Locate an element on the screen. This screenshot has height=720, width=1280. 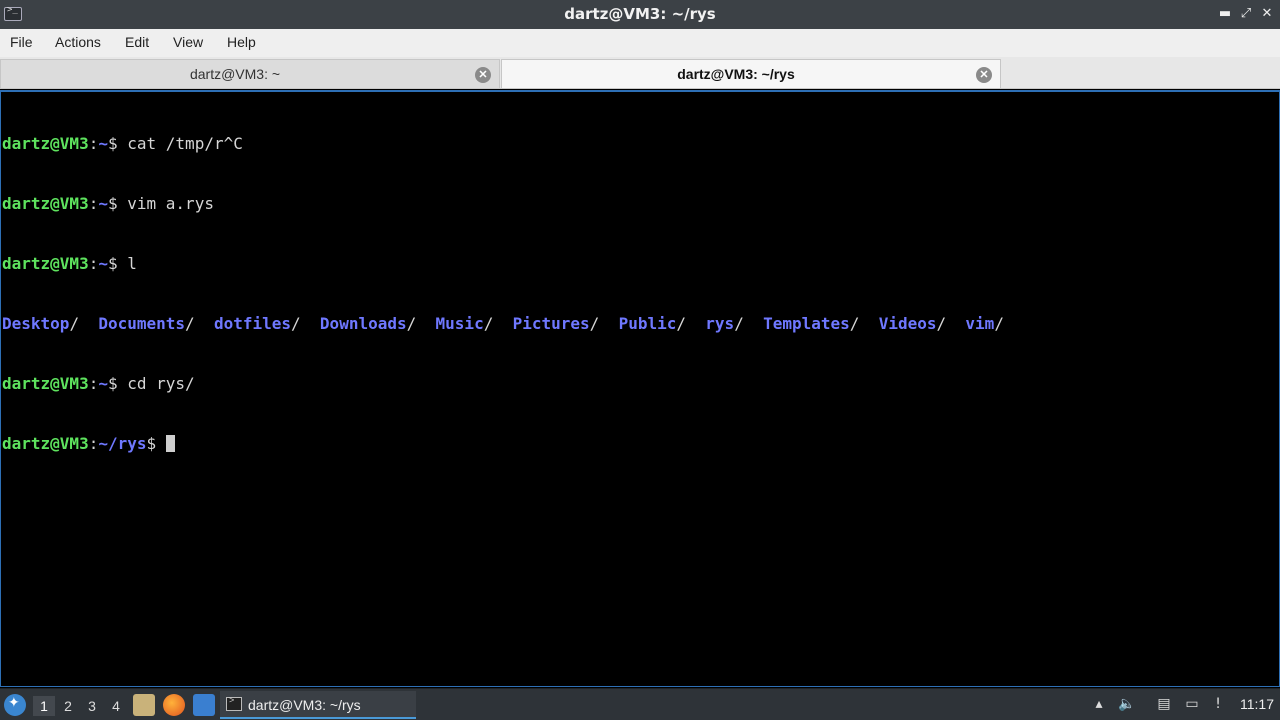
volume-icon: 🔈 is located at coordinates (1127, 704).